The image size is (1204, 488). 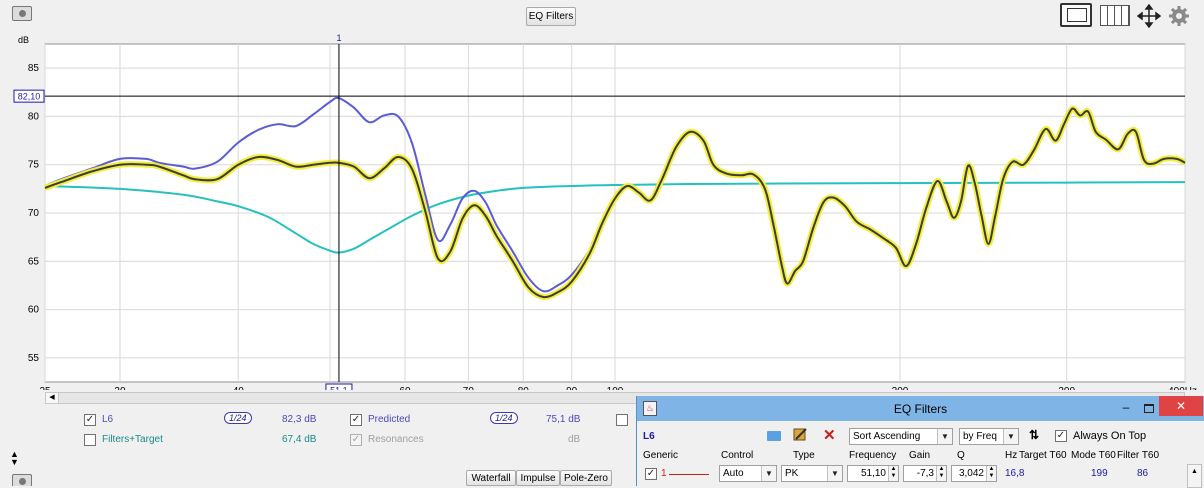 I want to click on filter-filter-t60-value: 86, so click(x=1143, y=473).